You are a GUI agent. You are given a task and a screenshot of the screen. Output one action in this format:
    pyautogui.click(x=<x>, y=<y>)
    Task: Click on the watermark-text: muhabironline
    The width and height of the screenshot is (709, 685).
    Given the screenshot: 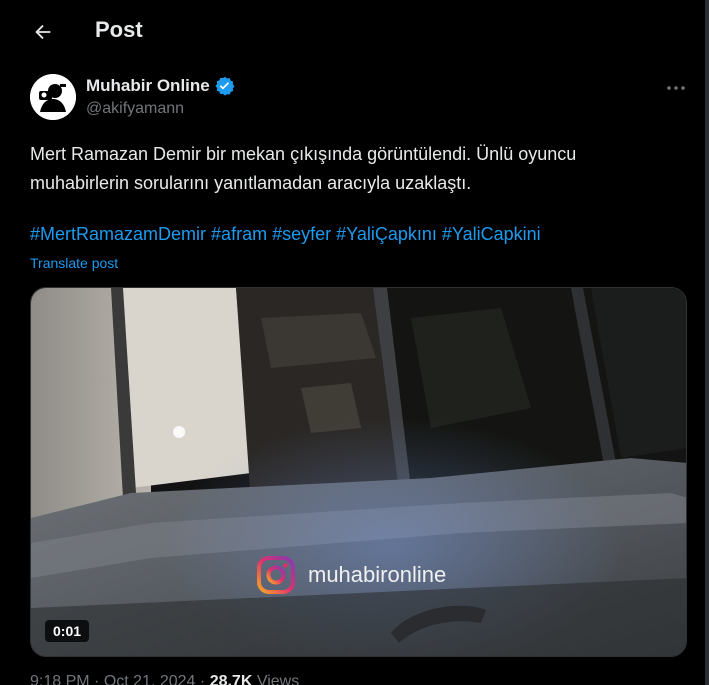 What is the action you would take?
    pyautogui.click(x=377, y=574)
    